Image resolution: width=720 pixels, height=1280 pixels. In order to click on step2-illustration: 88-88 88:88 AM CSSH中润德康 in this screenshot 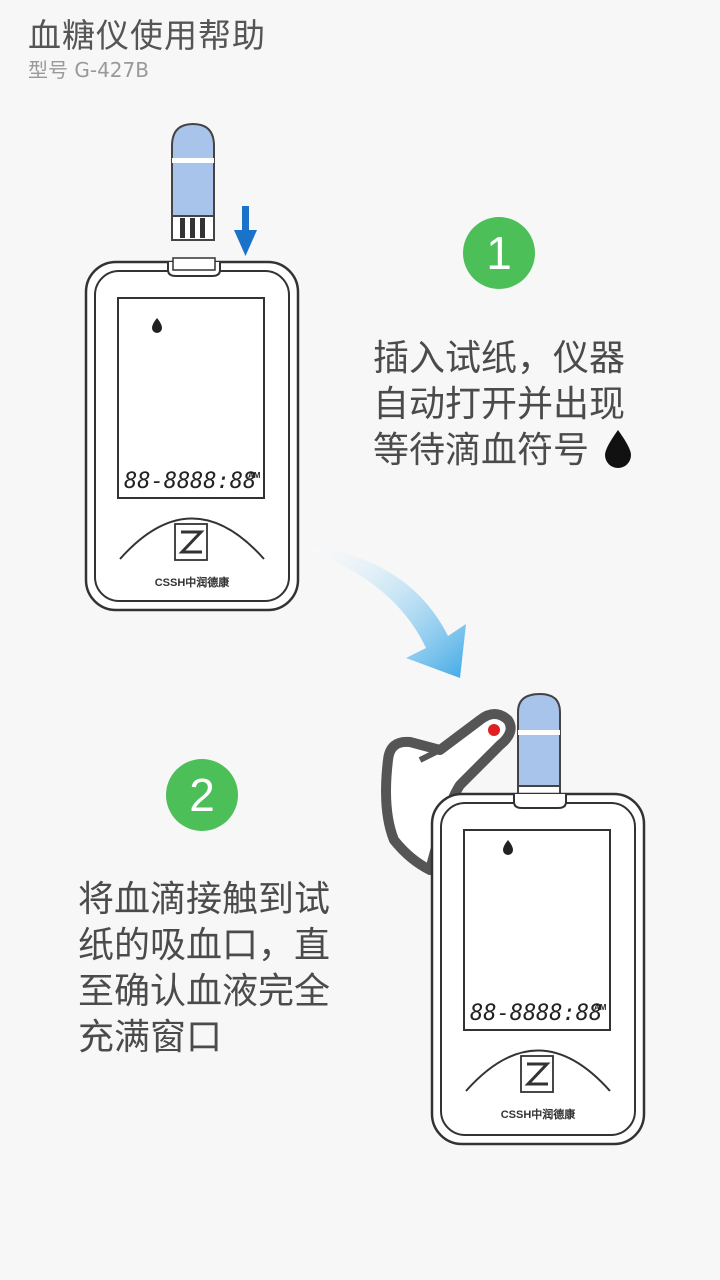, I will do `click(513, 919)`.